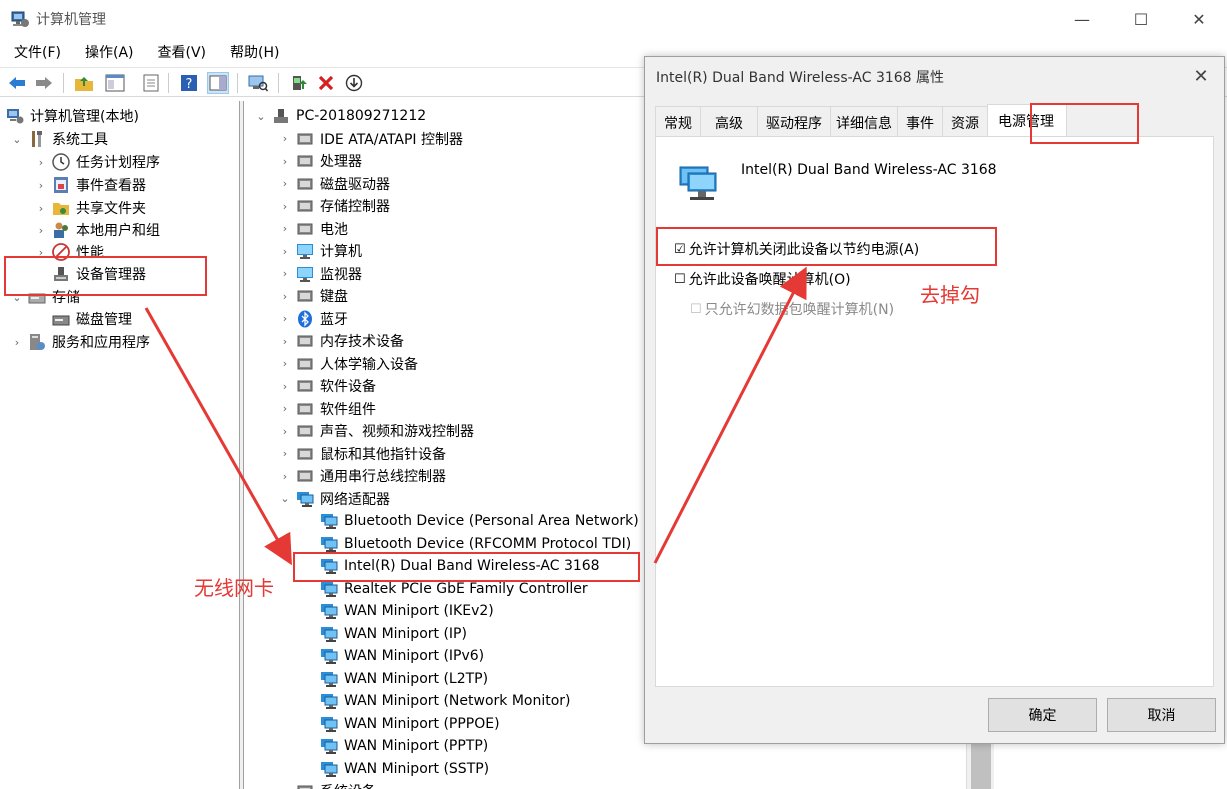 The height and width of the screenshot is (789, 1227). Describe the element at coordinates (410, 724) in the screenshot. I see `network-adapter-item: WAN Miniport (PPPOE)` at that location.